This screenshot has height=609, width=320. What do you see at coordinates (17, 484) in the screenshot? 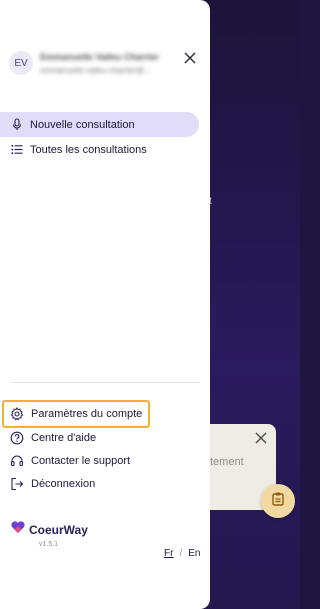
I see `logout-icon` at bounding box center [17, 484].